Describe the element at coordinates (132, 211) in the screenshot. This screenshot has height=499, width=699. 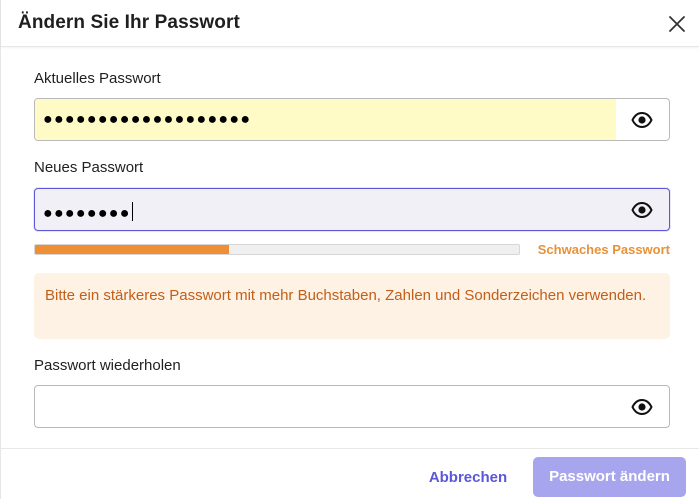
I see `text-caret` at that location.